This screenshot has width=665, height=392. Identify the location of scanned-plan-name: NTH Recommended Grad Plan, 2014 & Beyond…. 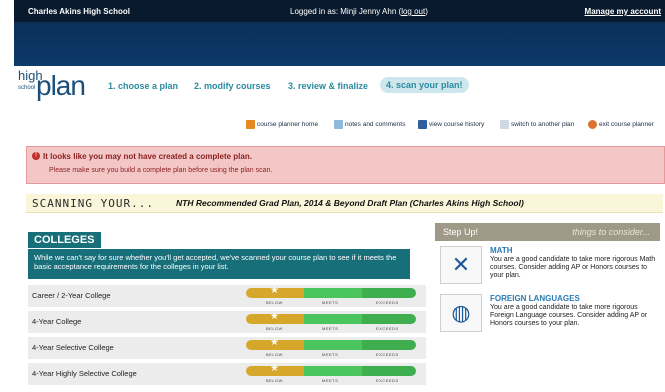
(350, 203).